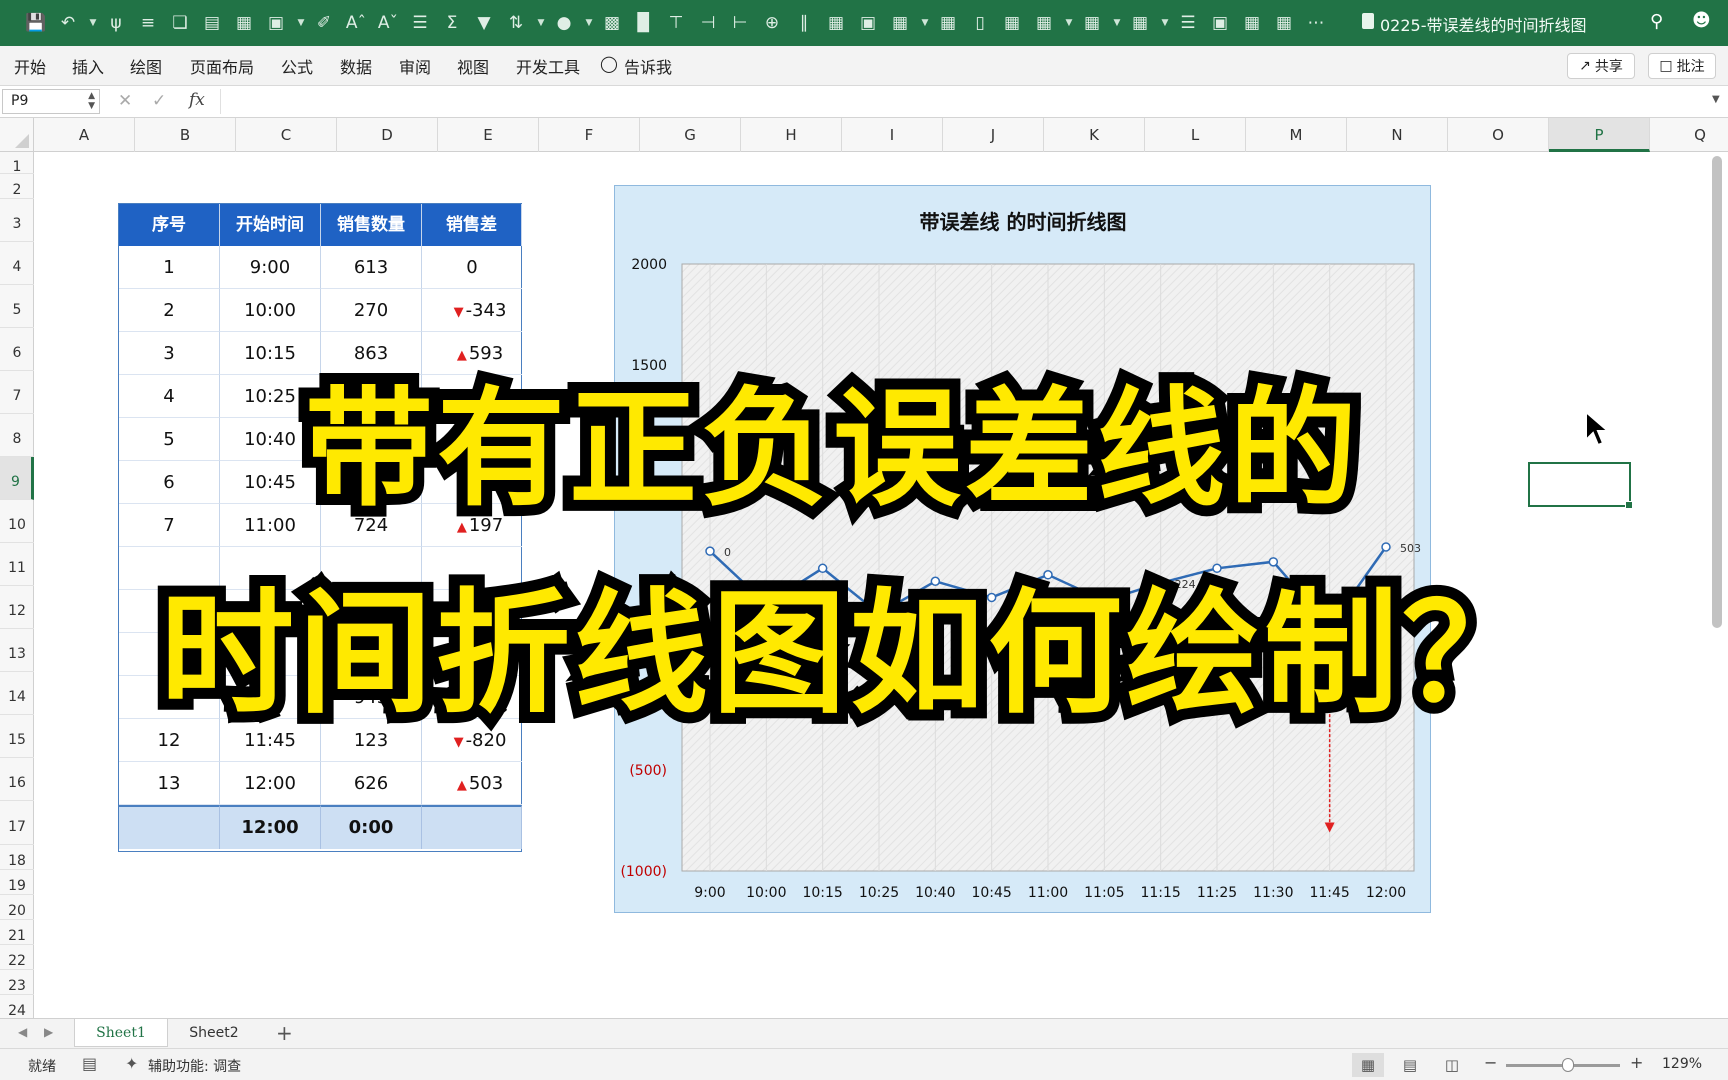 This screenshot has height=1080, width=1728. I want to click on insert-icon: ▦, so click(948, 23).